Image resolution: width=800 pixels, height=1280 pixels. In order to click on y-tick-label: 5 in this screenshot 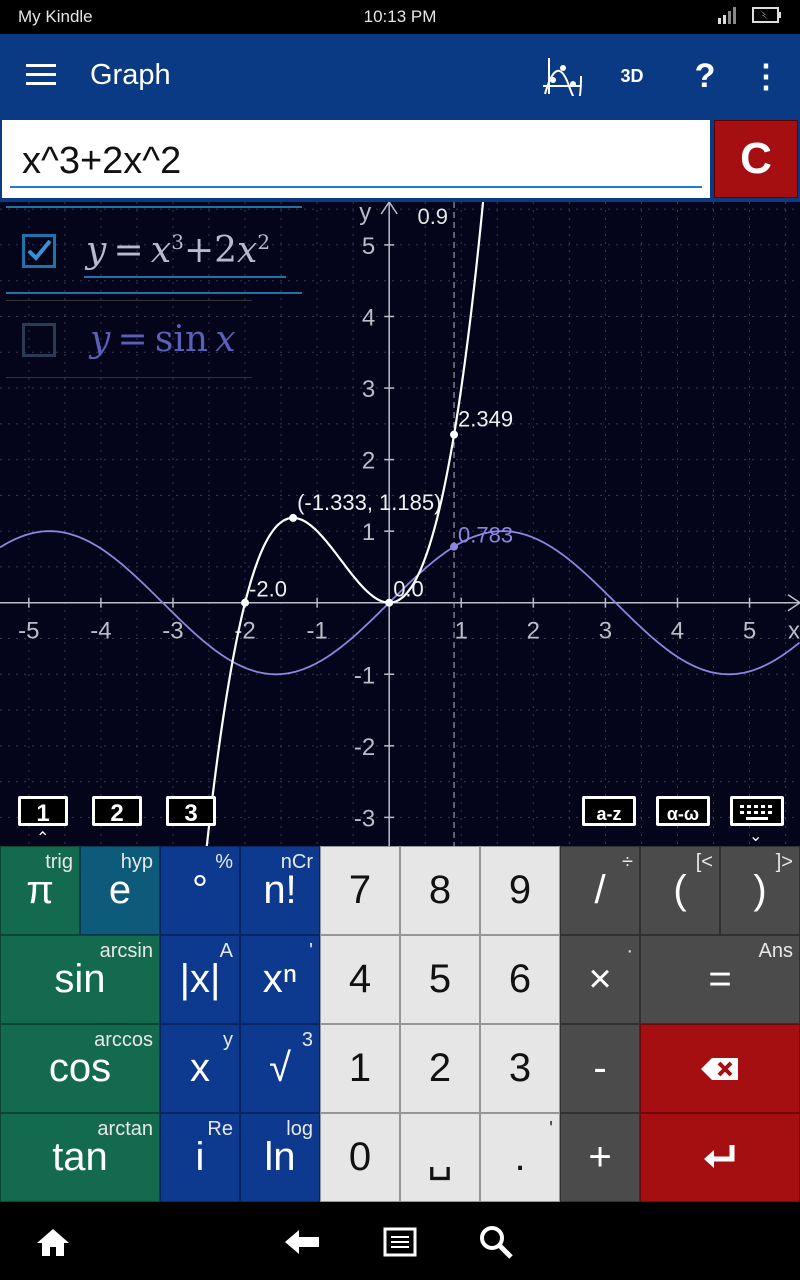, I will do `click(368, 246)`.